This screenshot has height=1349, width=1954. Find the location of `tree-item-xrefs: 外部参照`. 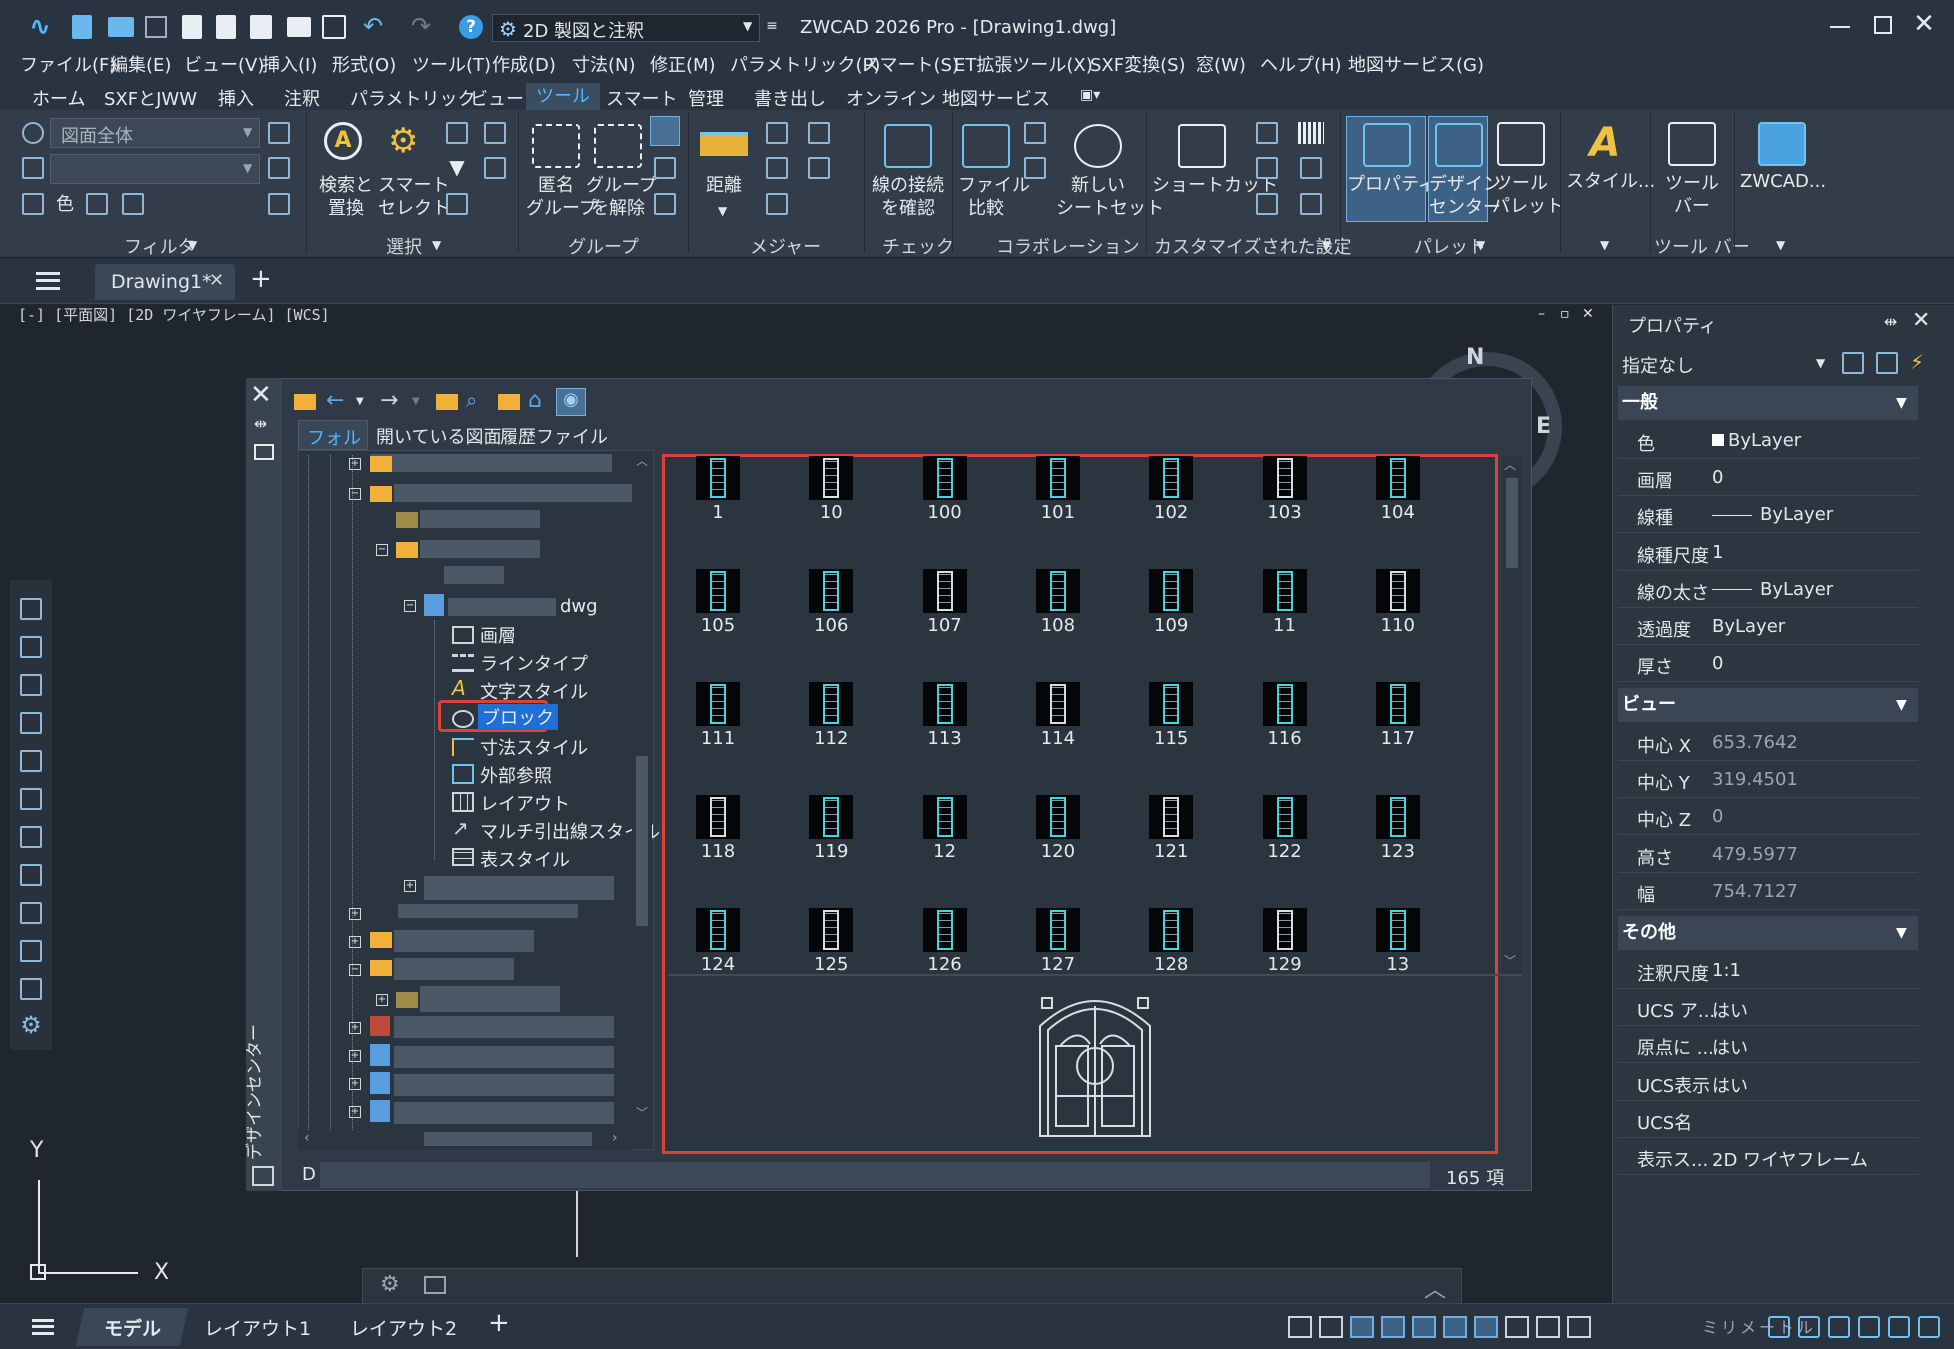

tree-item-xrefs: 外部参照 is located at coordinates (516, 775).